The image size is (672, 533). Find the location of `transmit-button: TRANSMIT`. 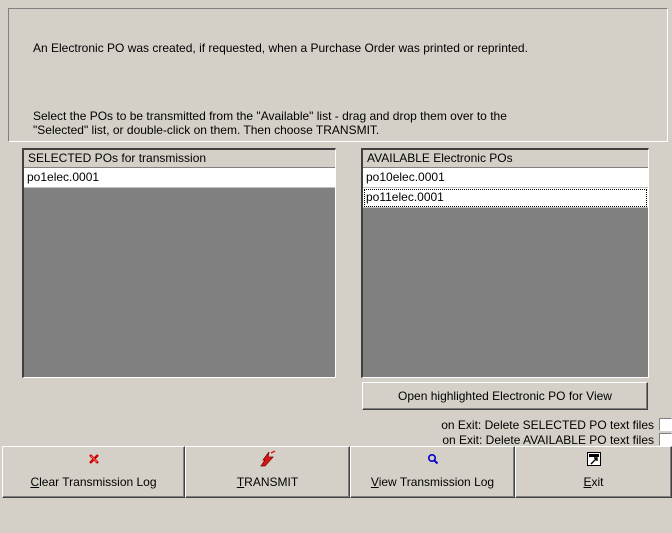

transmit-button: TRANSMIT is located at coordinates (267, 472).